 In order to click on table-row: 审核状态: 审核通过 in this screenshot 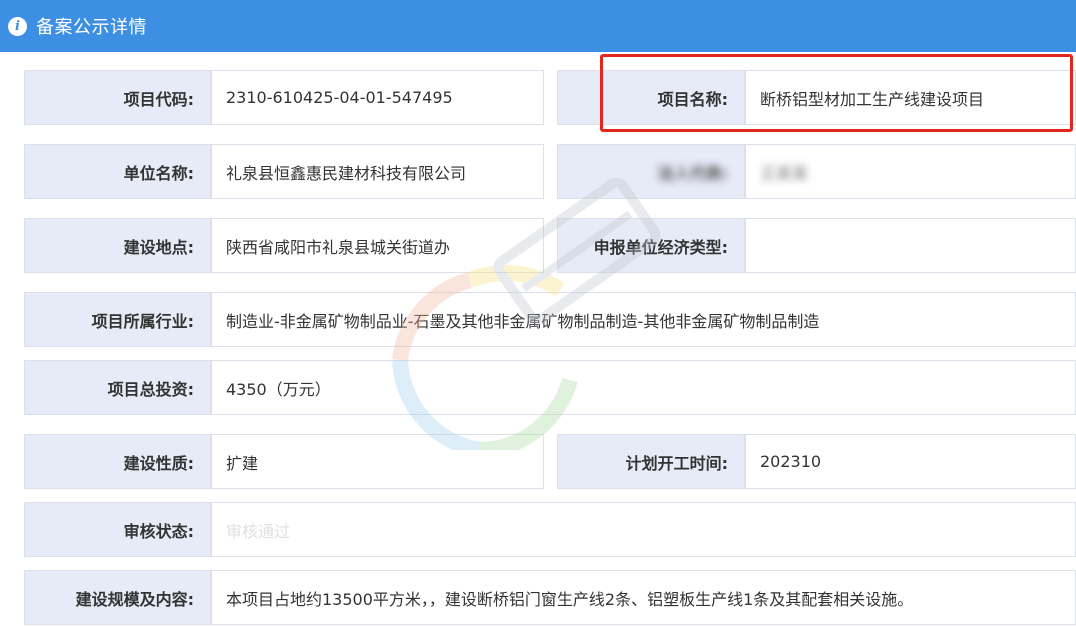, I will do `click(550, 529)`.